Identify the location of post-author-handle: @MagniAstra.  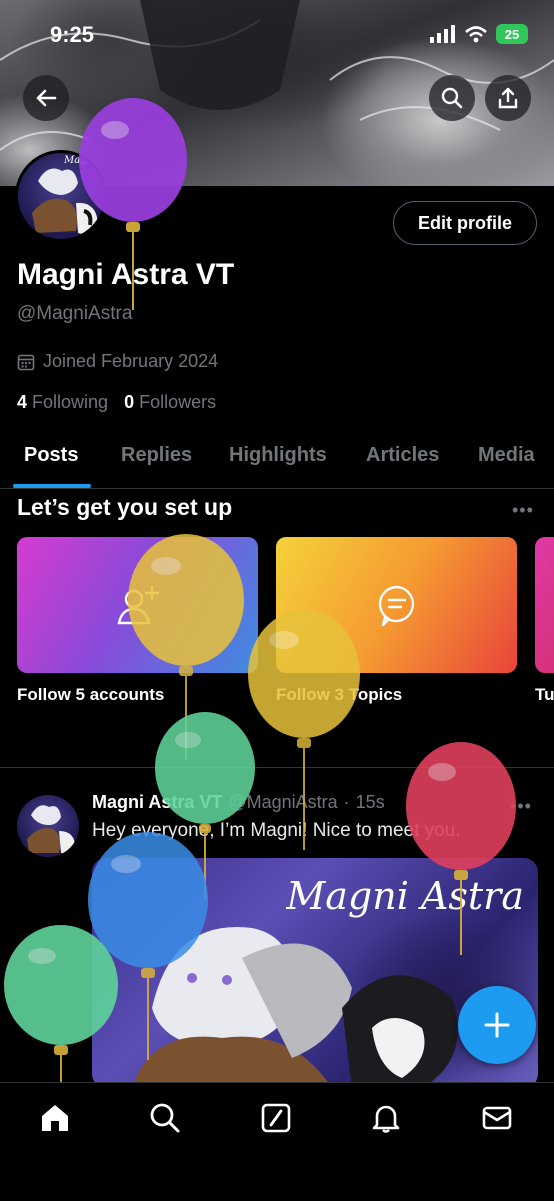
(282, 802).